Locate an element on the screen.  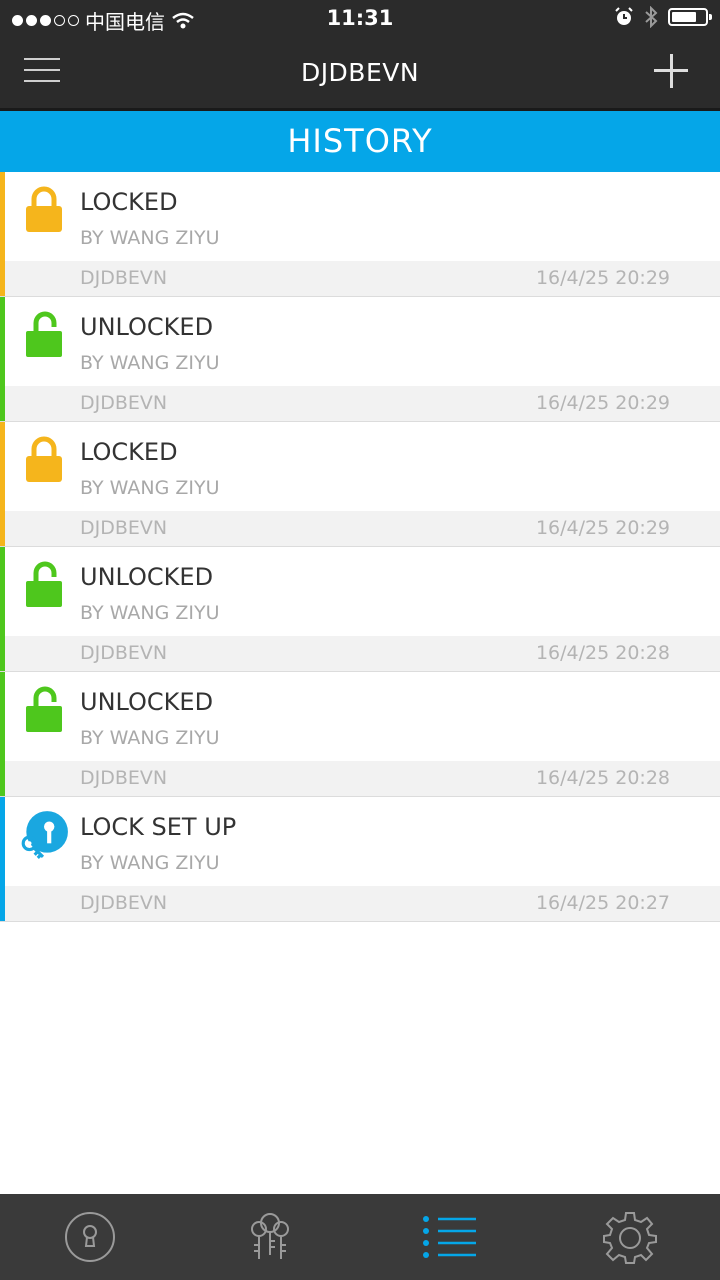
status-bar: 中国电信 11:31 is located at coordinates (360, 18).